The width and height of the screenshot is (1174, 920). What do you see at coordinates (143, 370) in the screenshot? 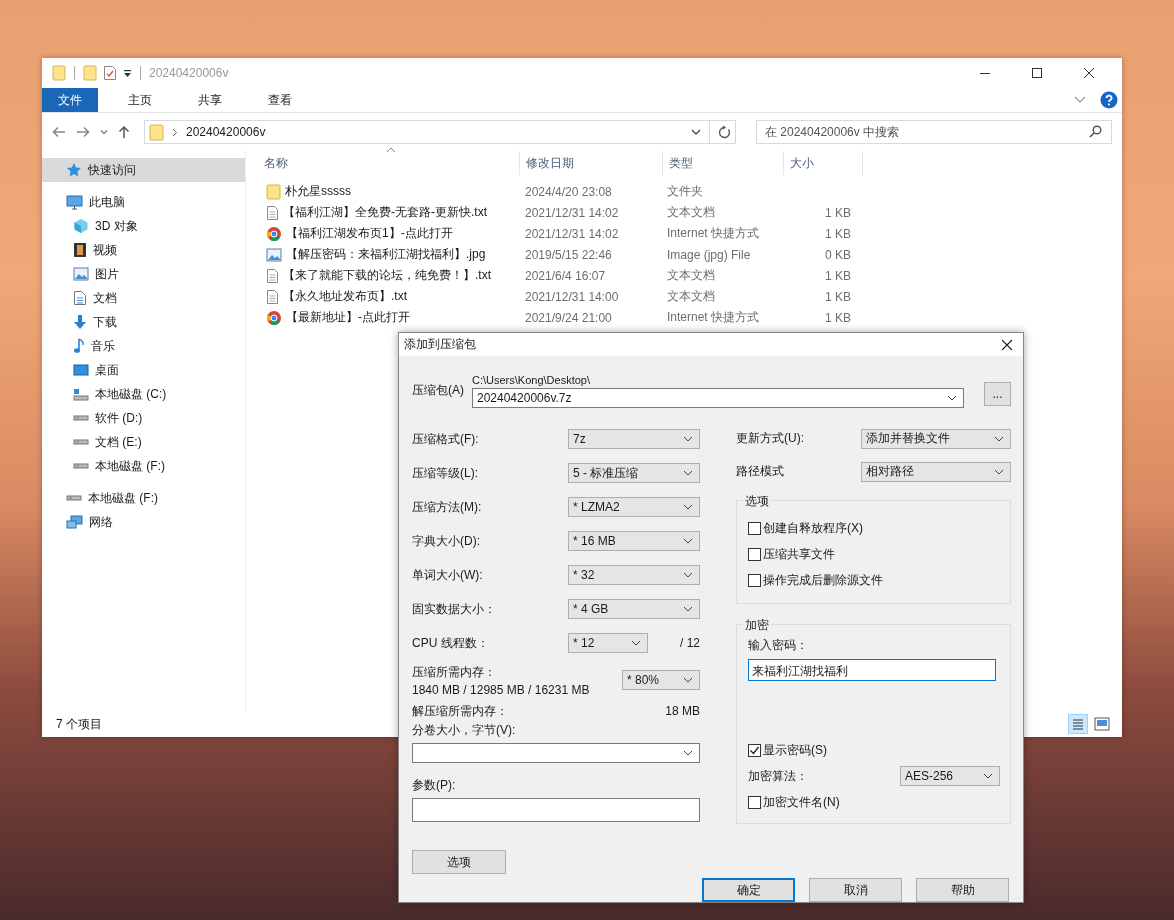
I see `sidebar-item: 桌面` at bounding box center [143, 370].